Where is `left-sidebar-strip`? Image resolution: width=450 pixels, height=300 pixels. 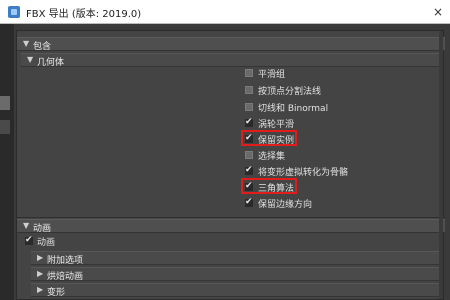
left-sidebar-strip is located at coordinates (7, 162).